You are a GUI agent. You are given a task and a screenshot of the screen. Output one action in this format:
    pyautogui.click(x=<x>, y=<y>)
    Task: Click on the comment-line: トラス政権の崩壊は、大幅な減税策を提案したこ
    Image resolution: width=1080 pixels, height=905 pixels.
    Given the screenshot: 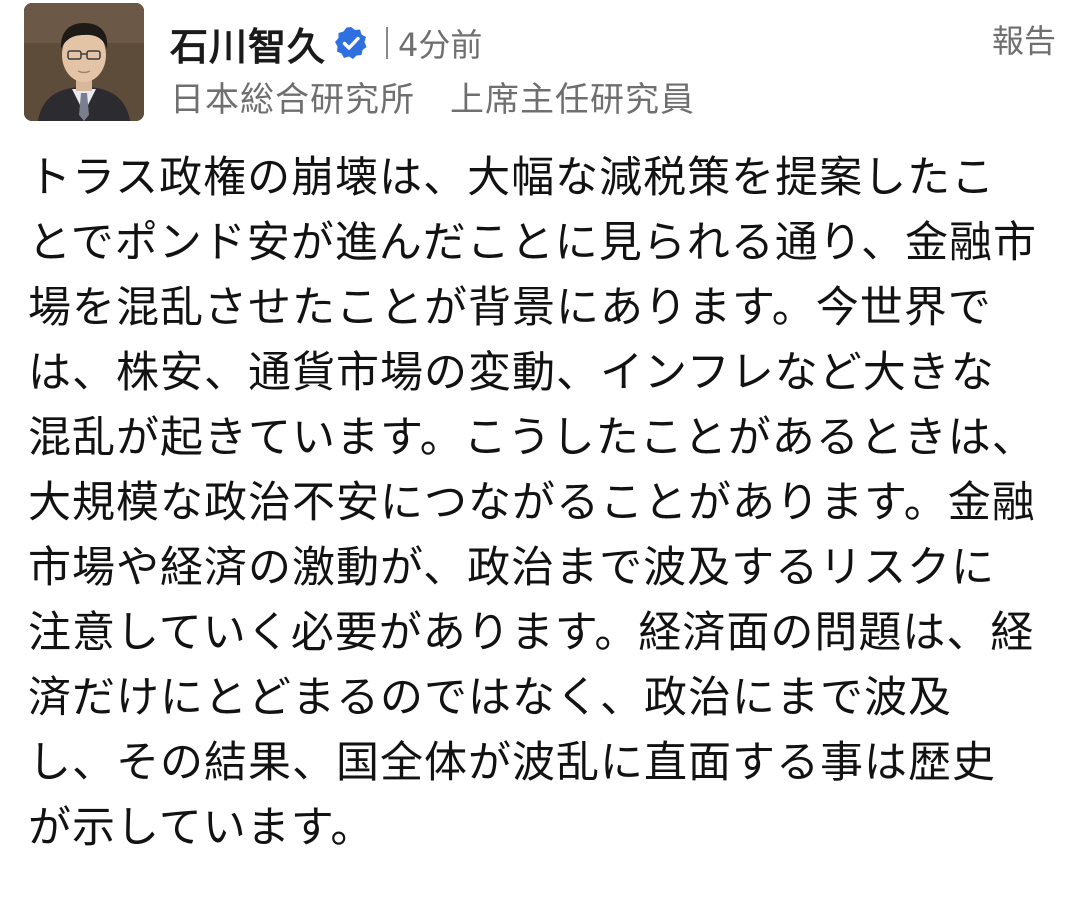 What is the action you would take?
    pyautogui.click(x=512, y=178)
    